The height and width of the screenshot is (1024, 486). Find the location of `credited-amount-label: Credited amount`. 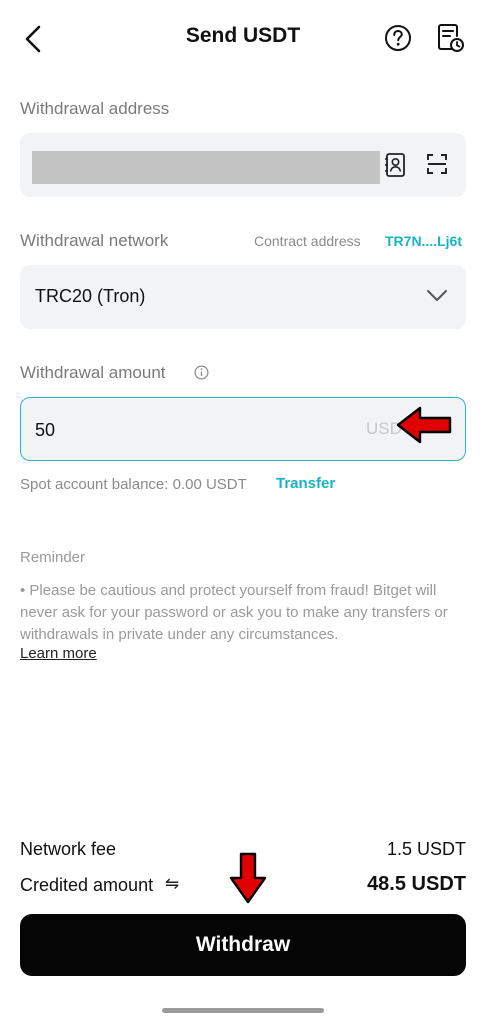

credited-amount-label: Credited amount is located at coordinates (87, 885).